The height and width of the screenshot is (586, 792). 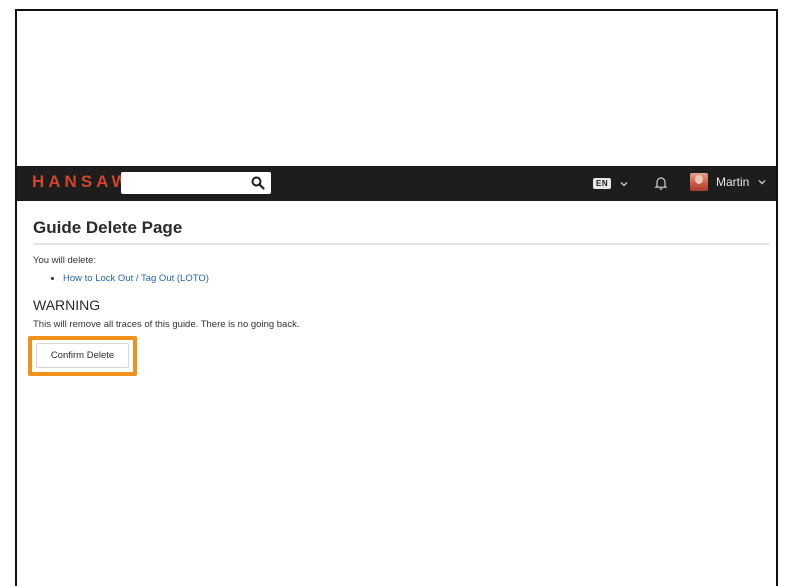 What do you see at coordinates (396, 183) in the screenshot?
I see `top-navbar: HANSAW EN Martin` at bounding box center [396, 183].